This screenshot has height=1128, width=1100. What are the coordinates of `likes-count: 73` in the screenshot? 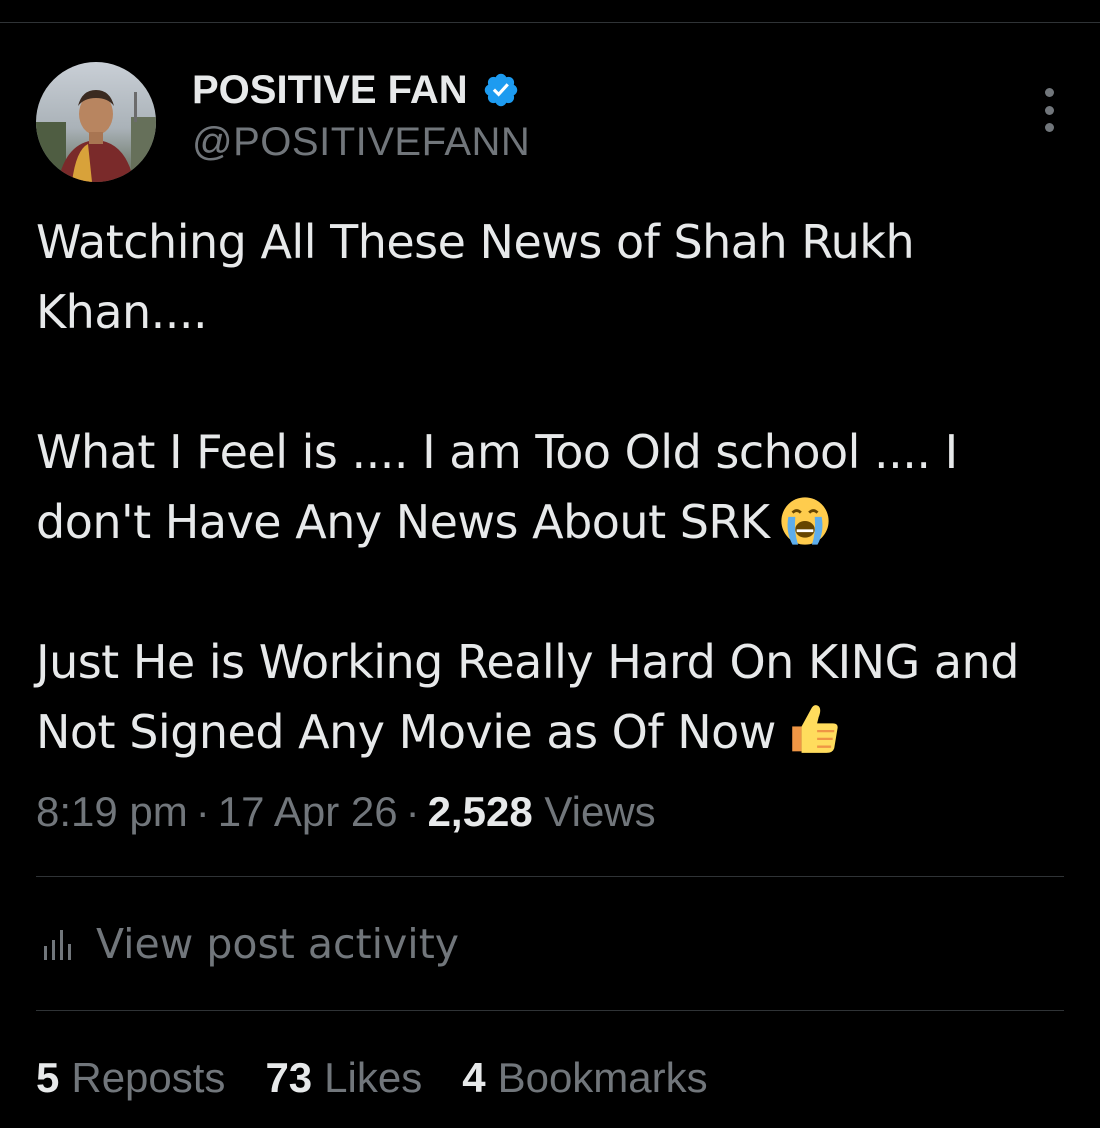 It's located at (289, 1077).